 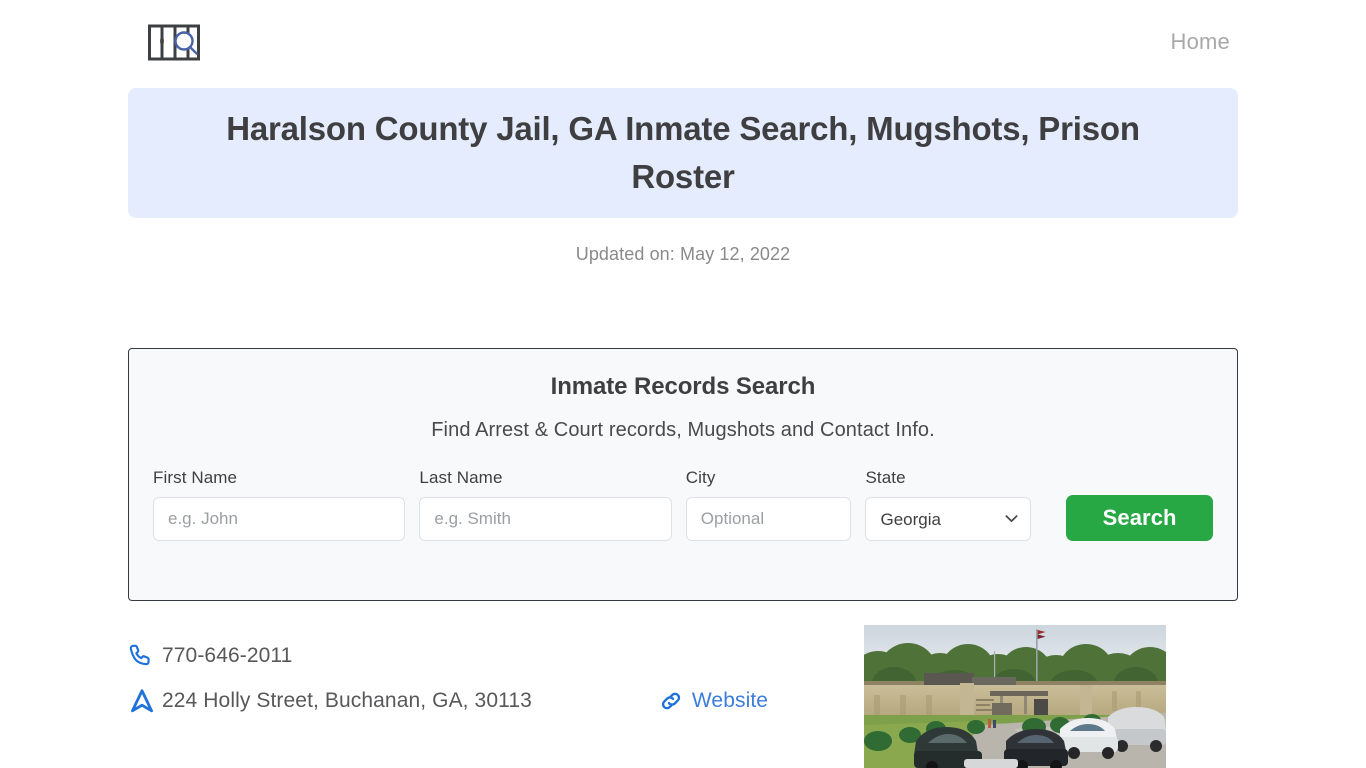 What do you see at coordinates (683, 254) in the screenshot?
I see `updated-on-text: Updated on: May 12, 2022` at bounding box center [683, 254].